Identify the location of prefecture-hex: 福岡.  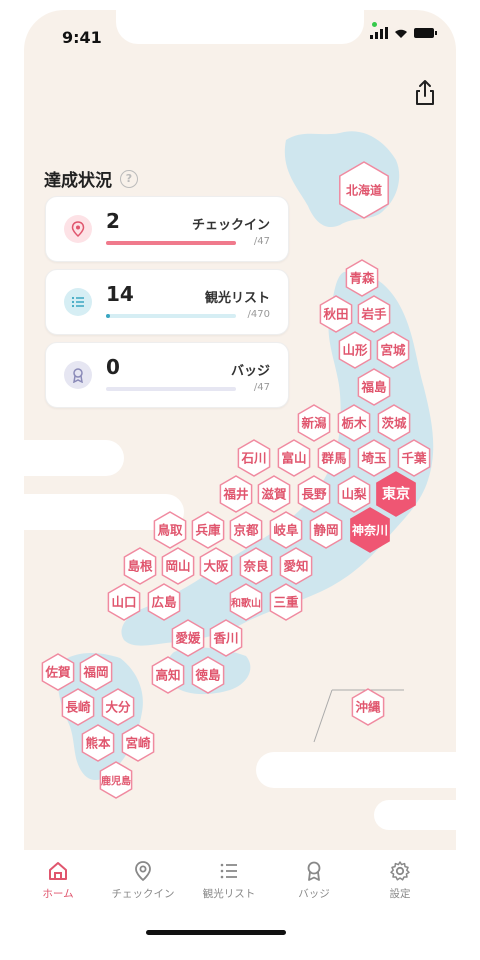
(96, 672).